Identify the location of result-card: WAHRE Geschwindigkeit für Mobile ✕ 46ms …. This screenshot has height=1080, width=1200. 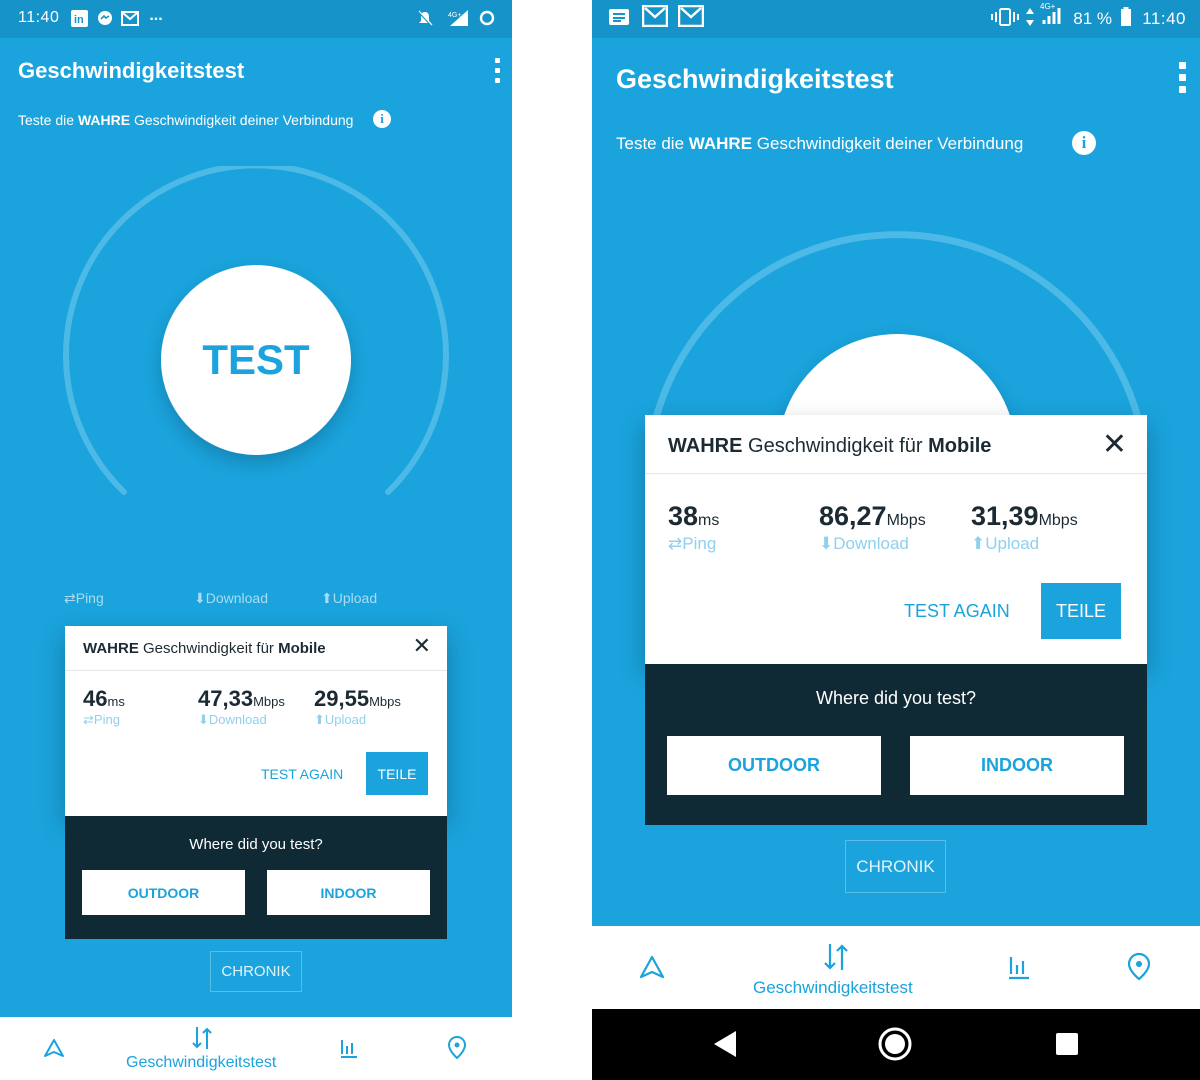
(256, 721).